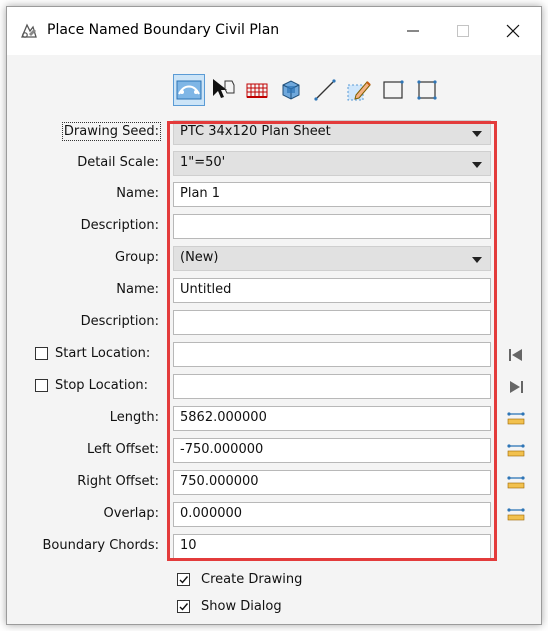 The width and height of the screenshot is (548, 631). I want to click on detail-scale-row: Detail Scale: 1"=50', so click(274, 164).